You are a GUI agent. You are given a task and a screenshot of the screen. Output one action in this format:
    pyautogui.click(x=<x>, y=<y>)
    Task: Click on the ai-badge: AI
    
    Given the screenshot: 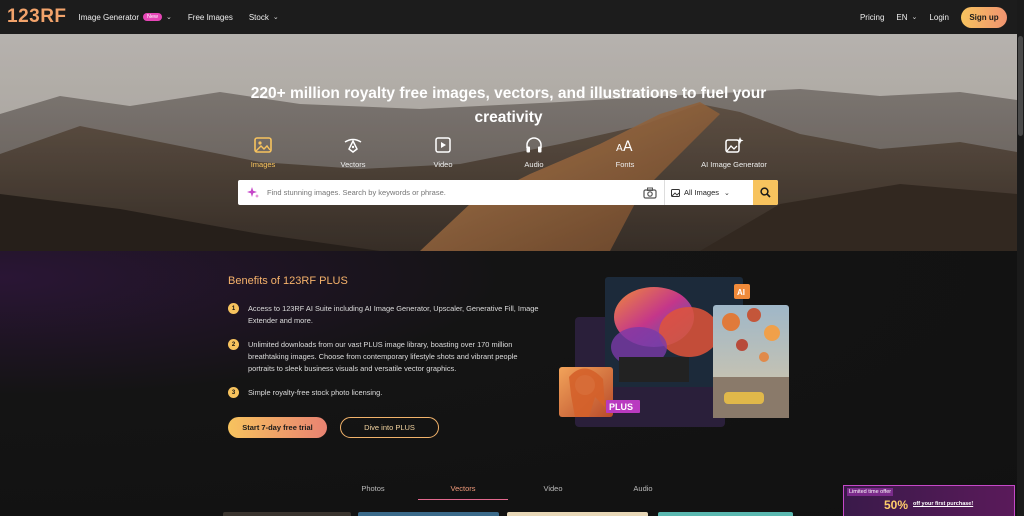 What is the action you would take?
    pyautogui.click(x=741, y=292)
    